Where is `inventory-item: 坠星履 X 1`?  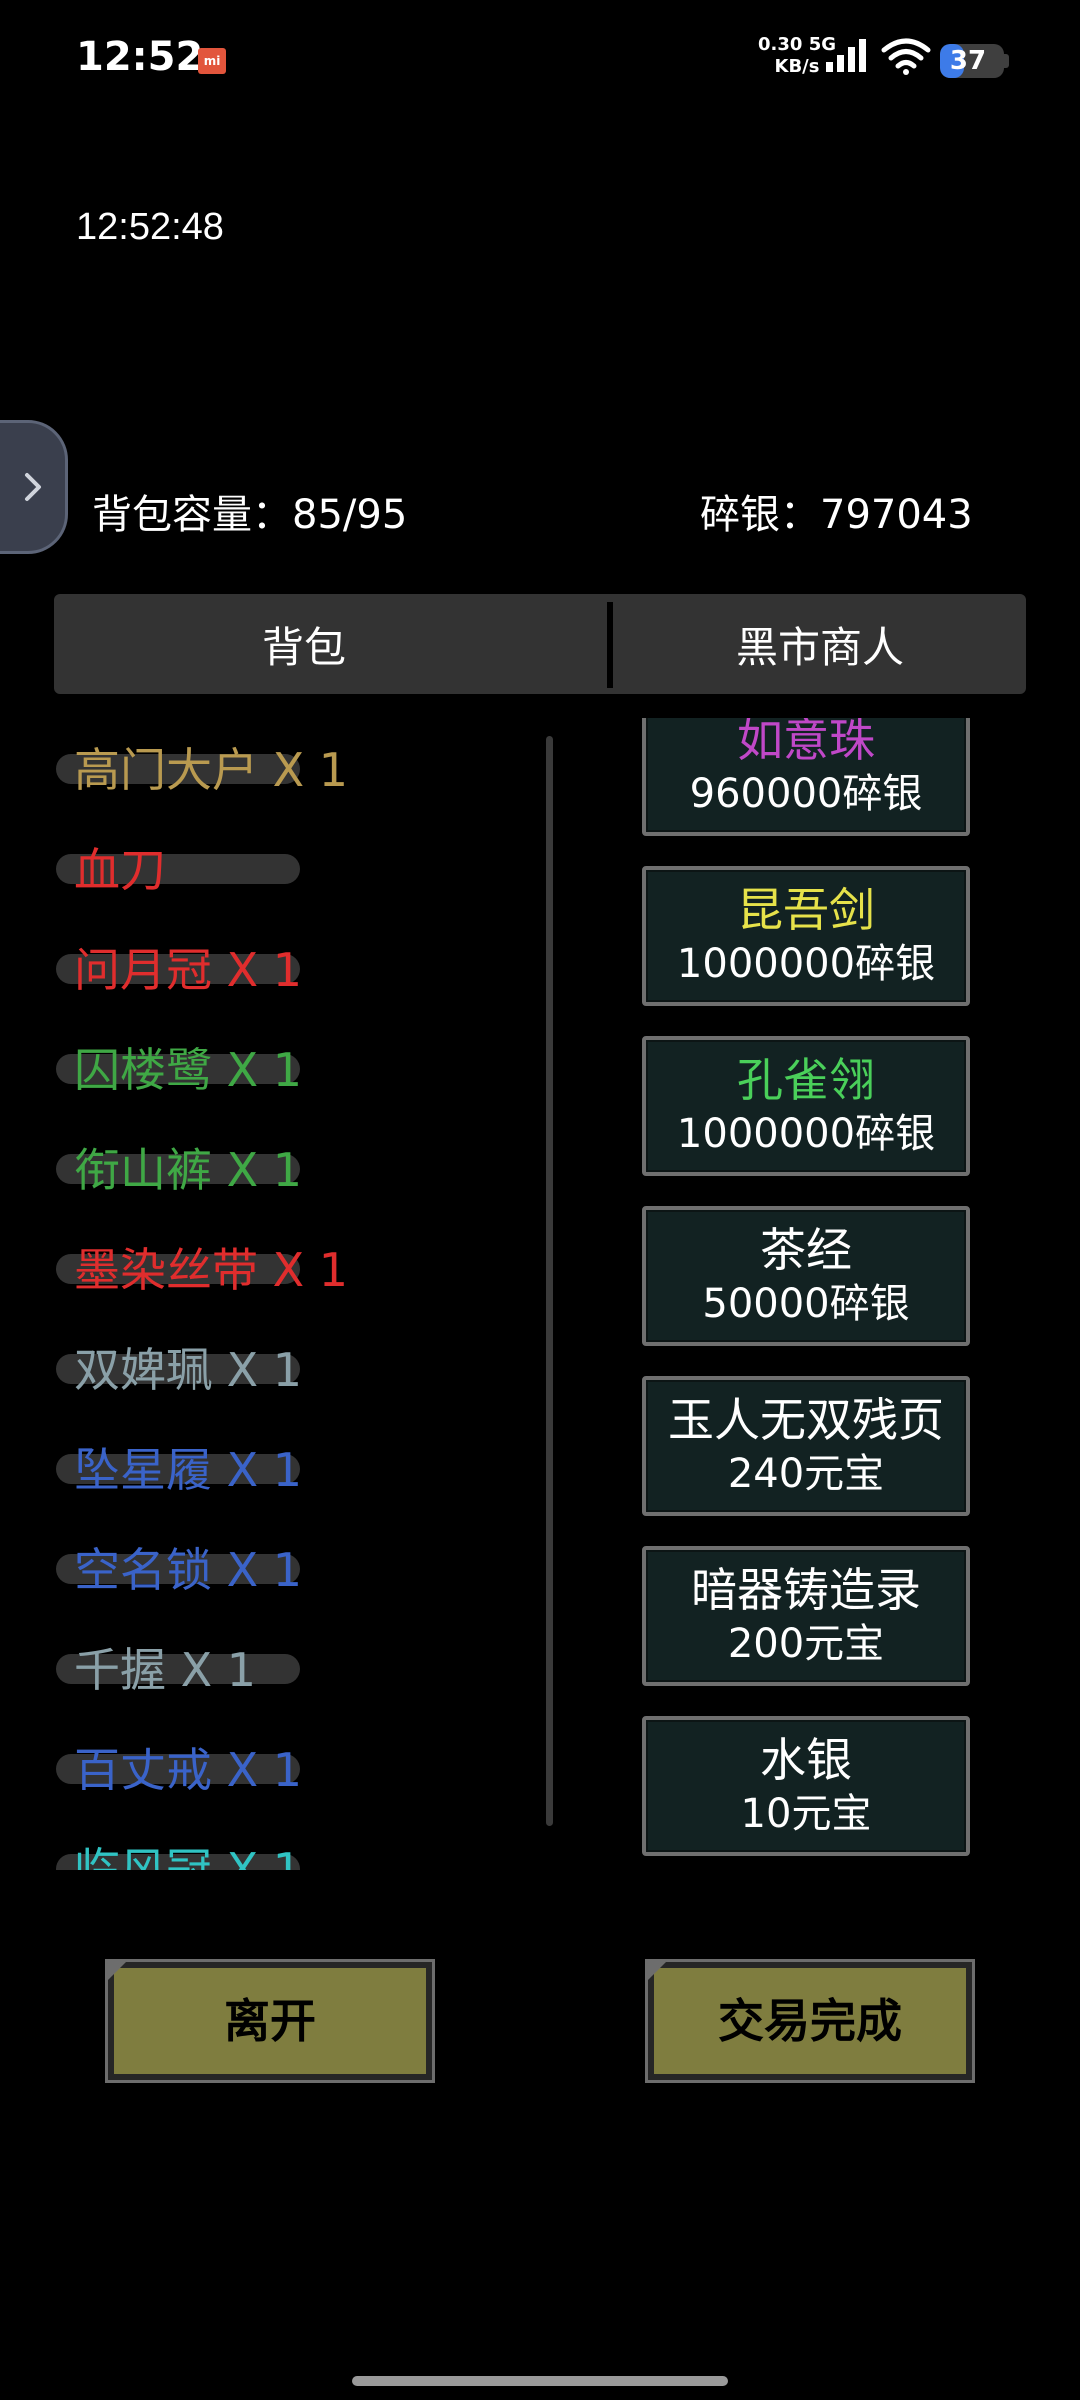 inventory-item: 坠星履 X 1 is located at coordinates (294, 1470).